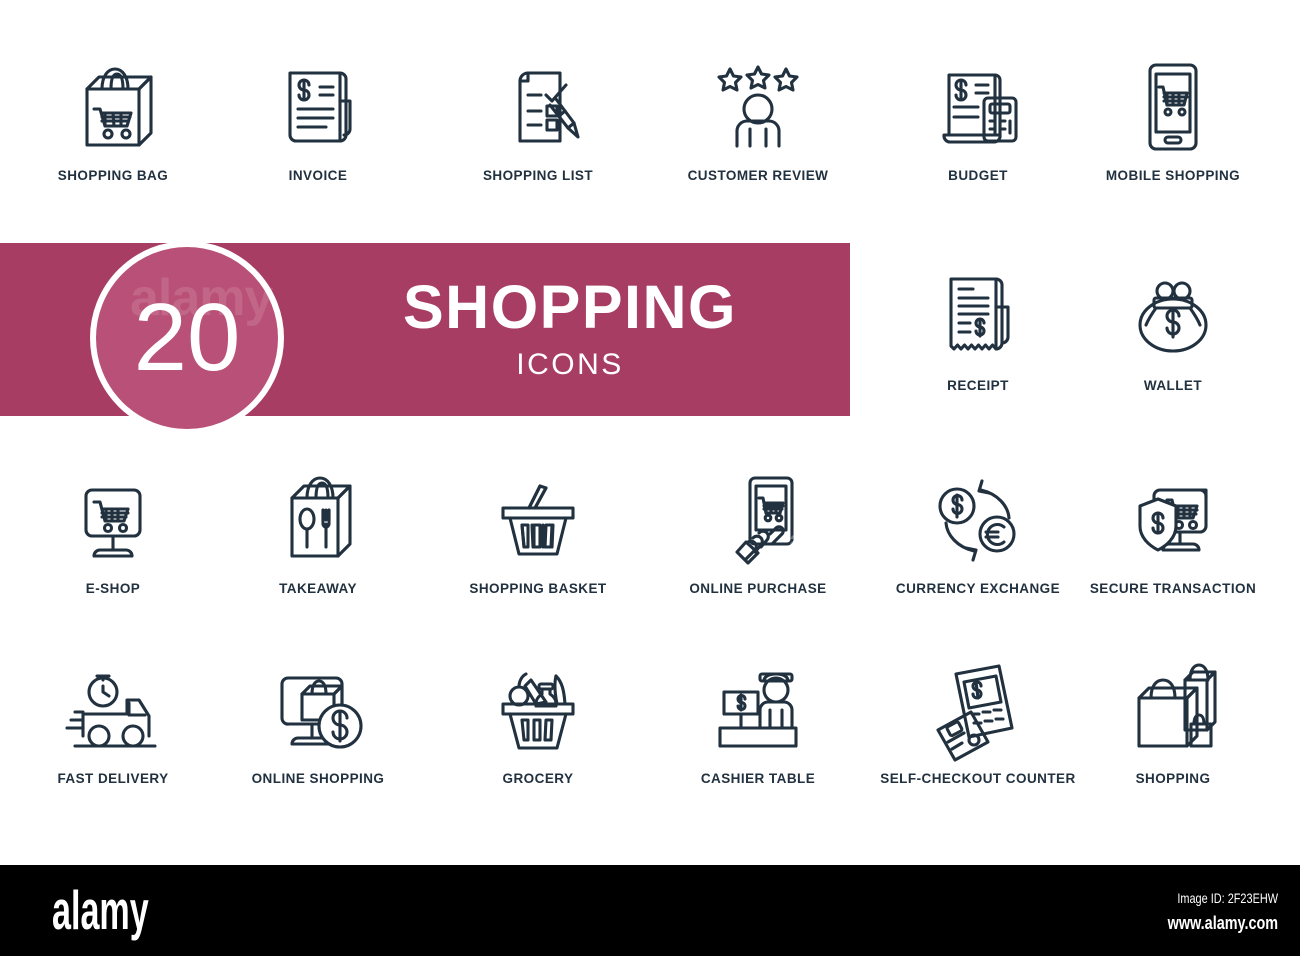 This screenshot has width=1300, height=956. I want to click on shopping-icon, so click(1173, 710).